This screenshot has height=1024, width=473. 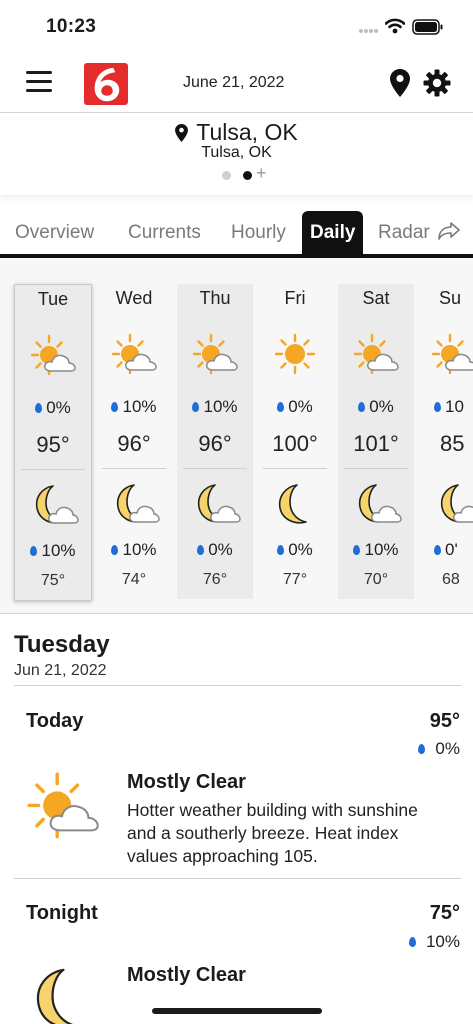 What do you see at coordinates (444, 721) in the screenshot?
I see `period-today-temp: 95°` at bounding box center [444, 721].